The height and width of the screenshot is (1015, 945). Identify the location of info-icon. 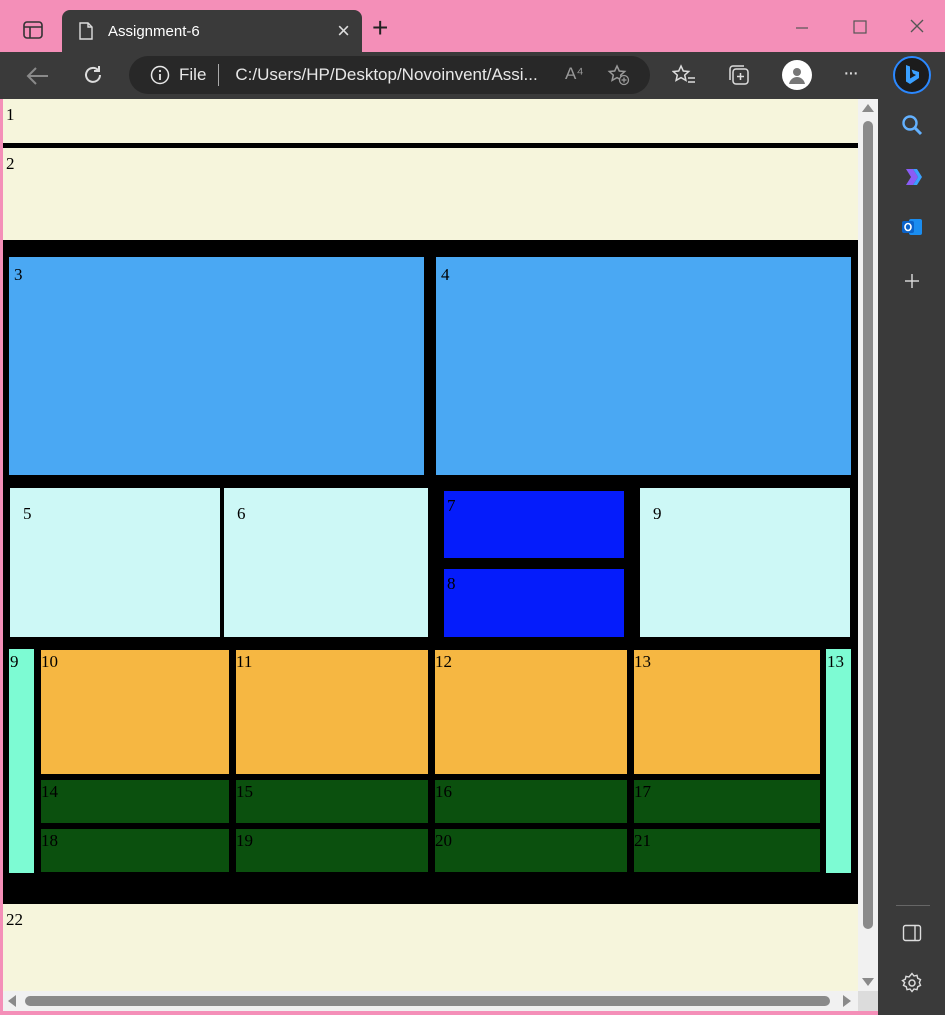
(160, 75).